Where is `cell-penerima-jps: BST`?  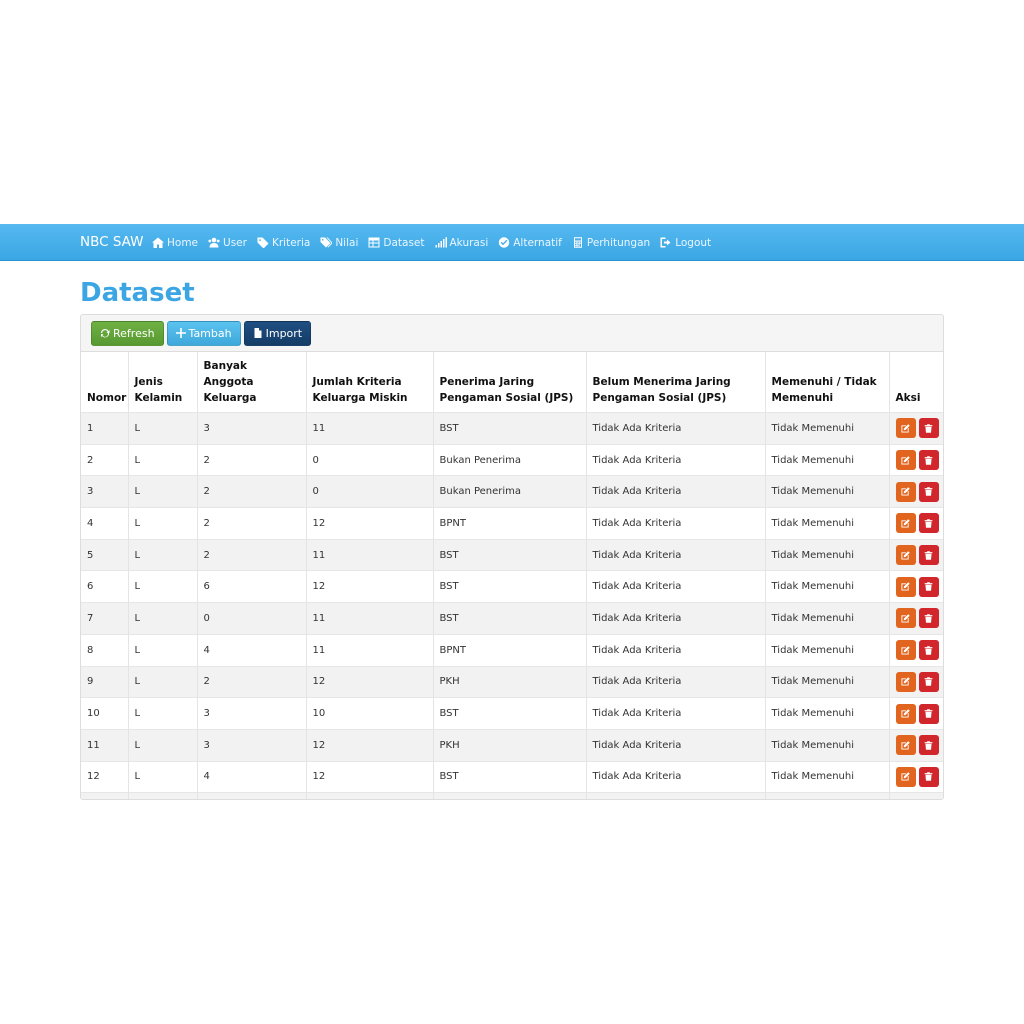
cell-penerima-jps: BST is located at coordinates (509, 554).